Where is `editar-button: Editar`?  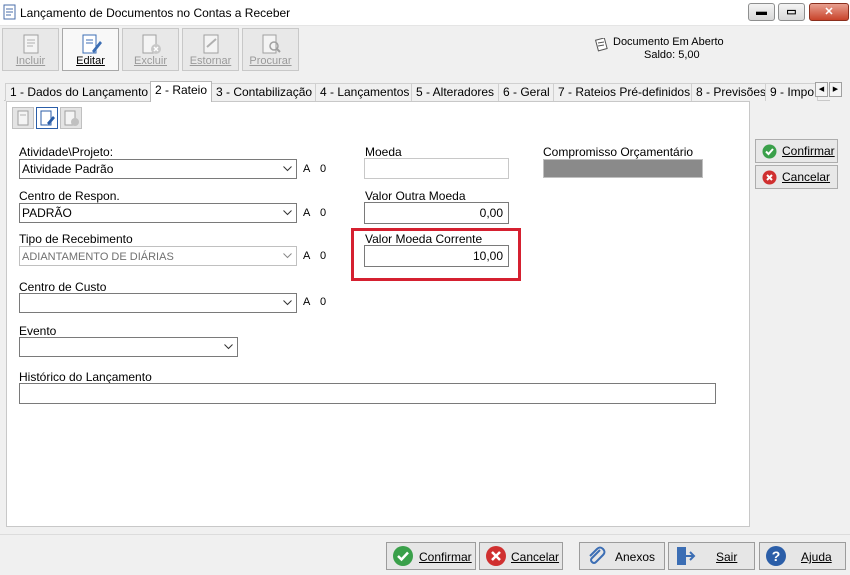
editar-button: Editar is located at coordinates (90, 49).